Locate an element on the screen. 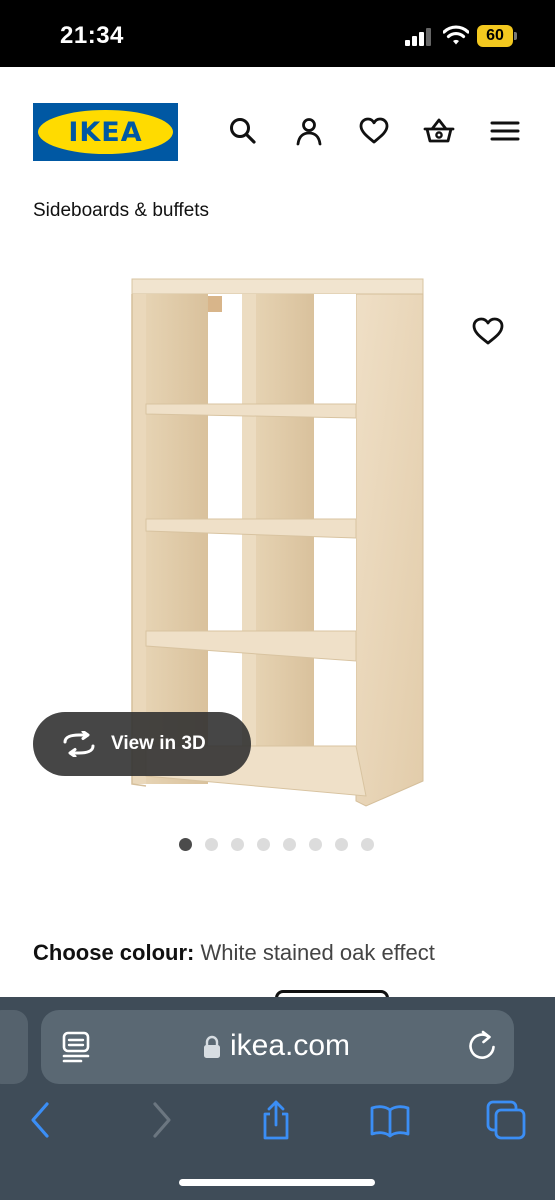  menu-icon is located at coordinates (505, 131).